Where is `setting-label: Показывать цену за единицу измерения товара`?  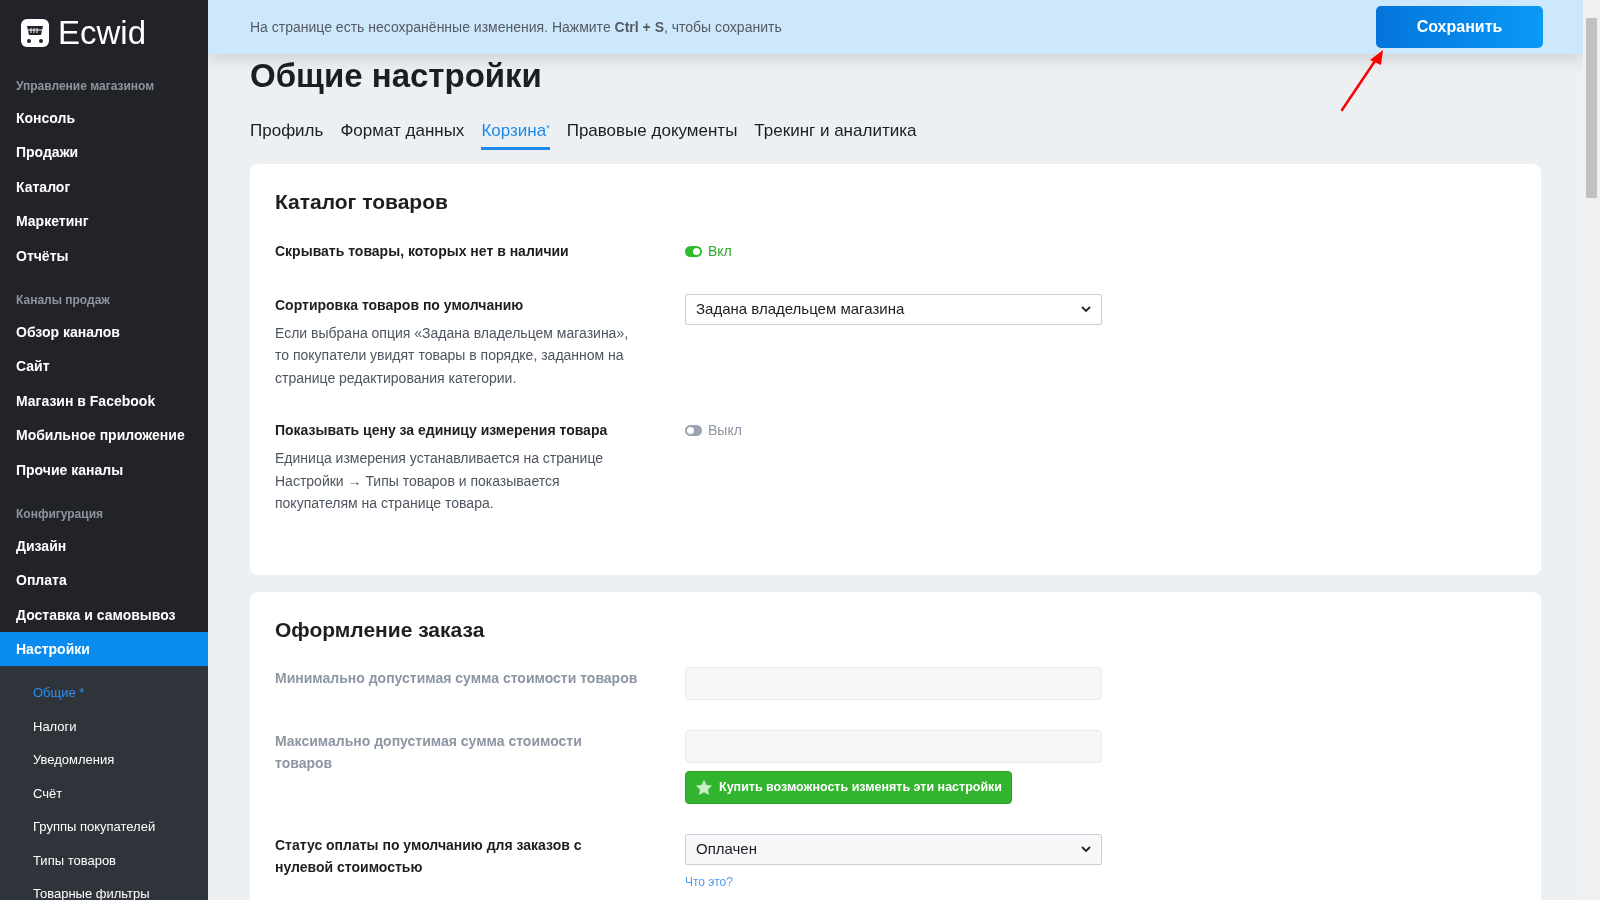 setting-label: Показывать цену за единицу измерения товара is located at coordinates (442, 431).